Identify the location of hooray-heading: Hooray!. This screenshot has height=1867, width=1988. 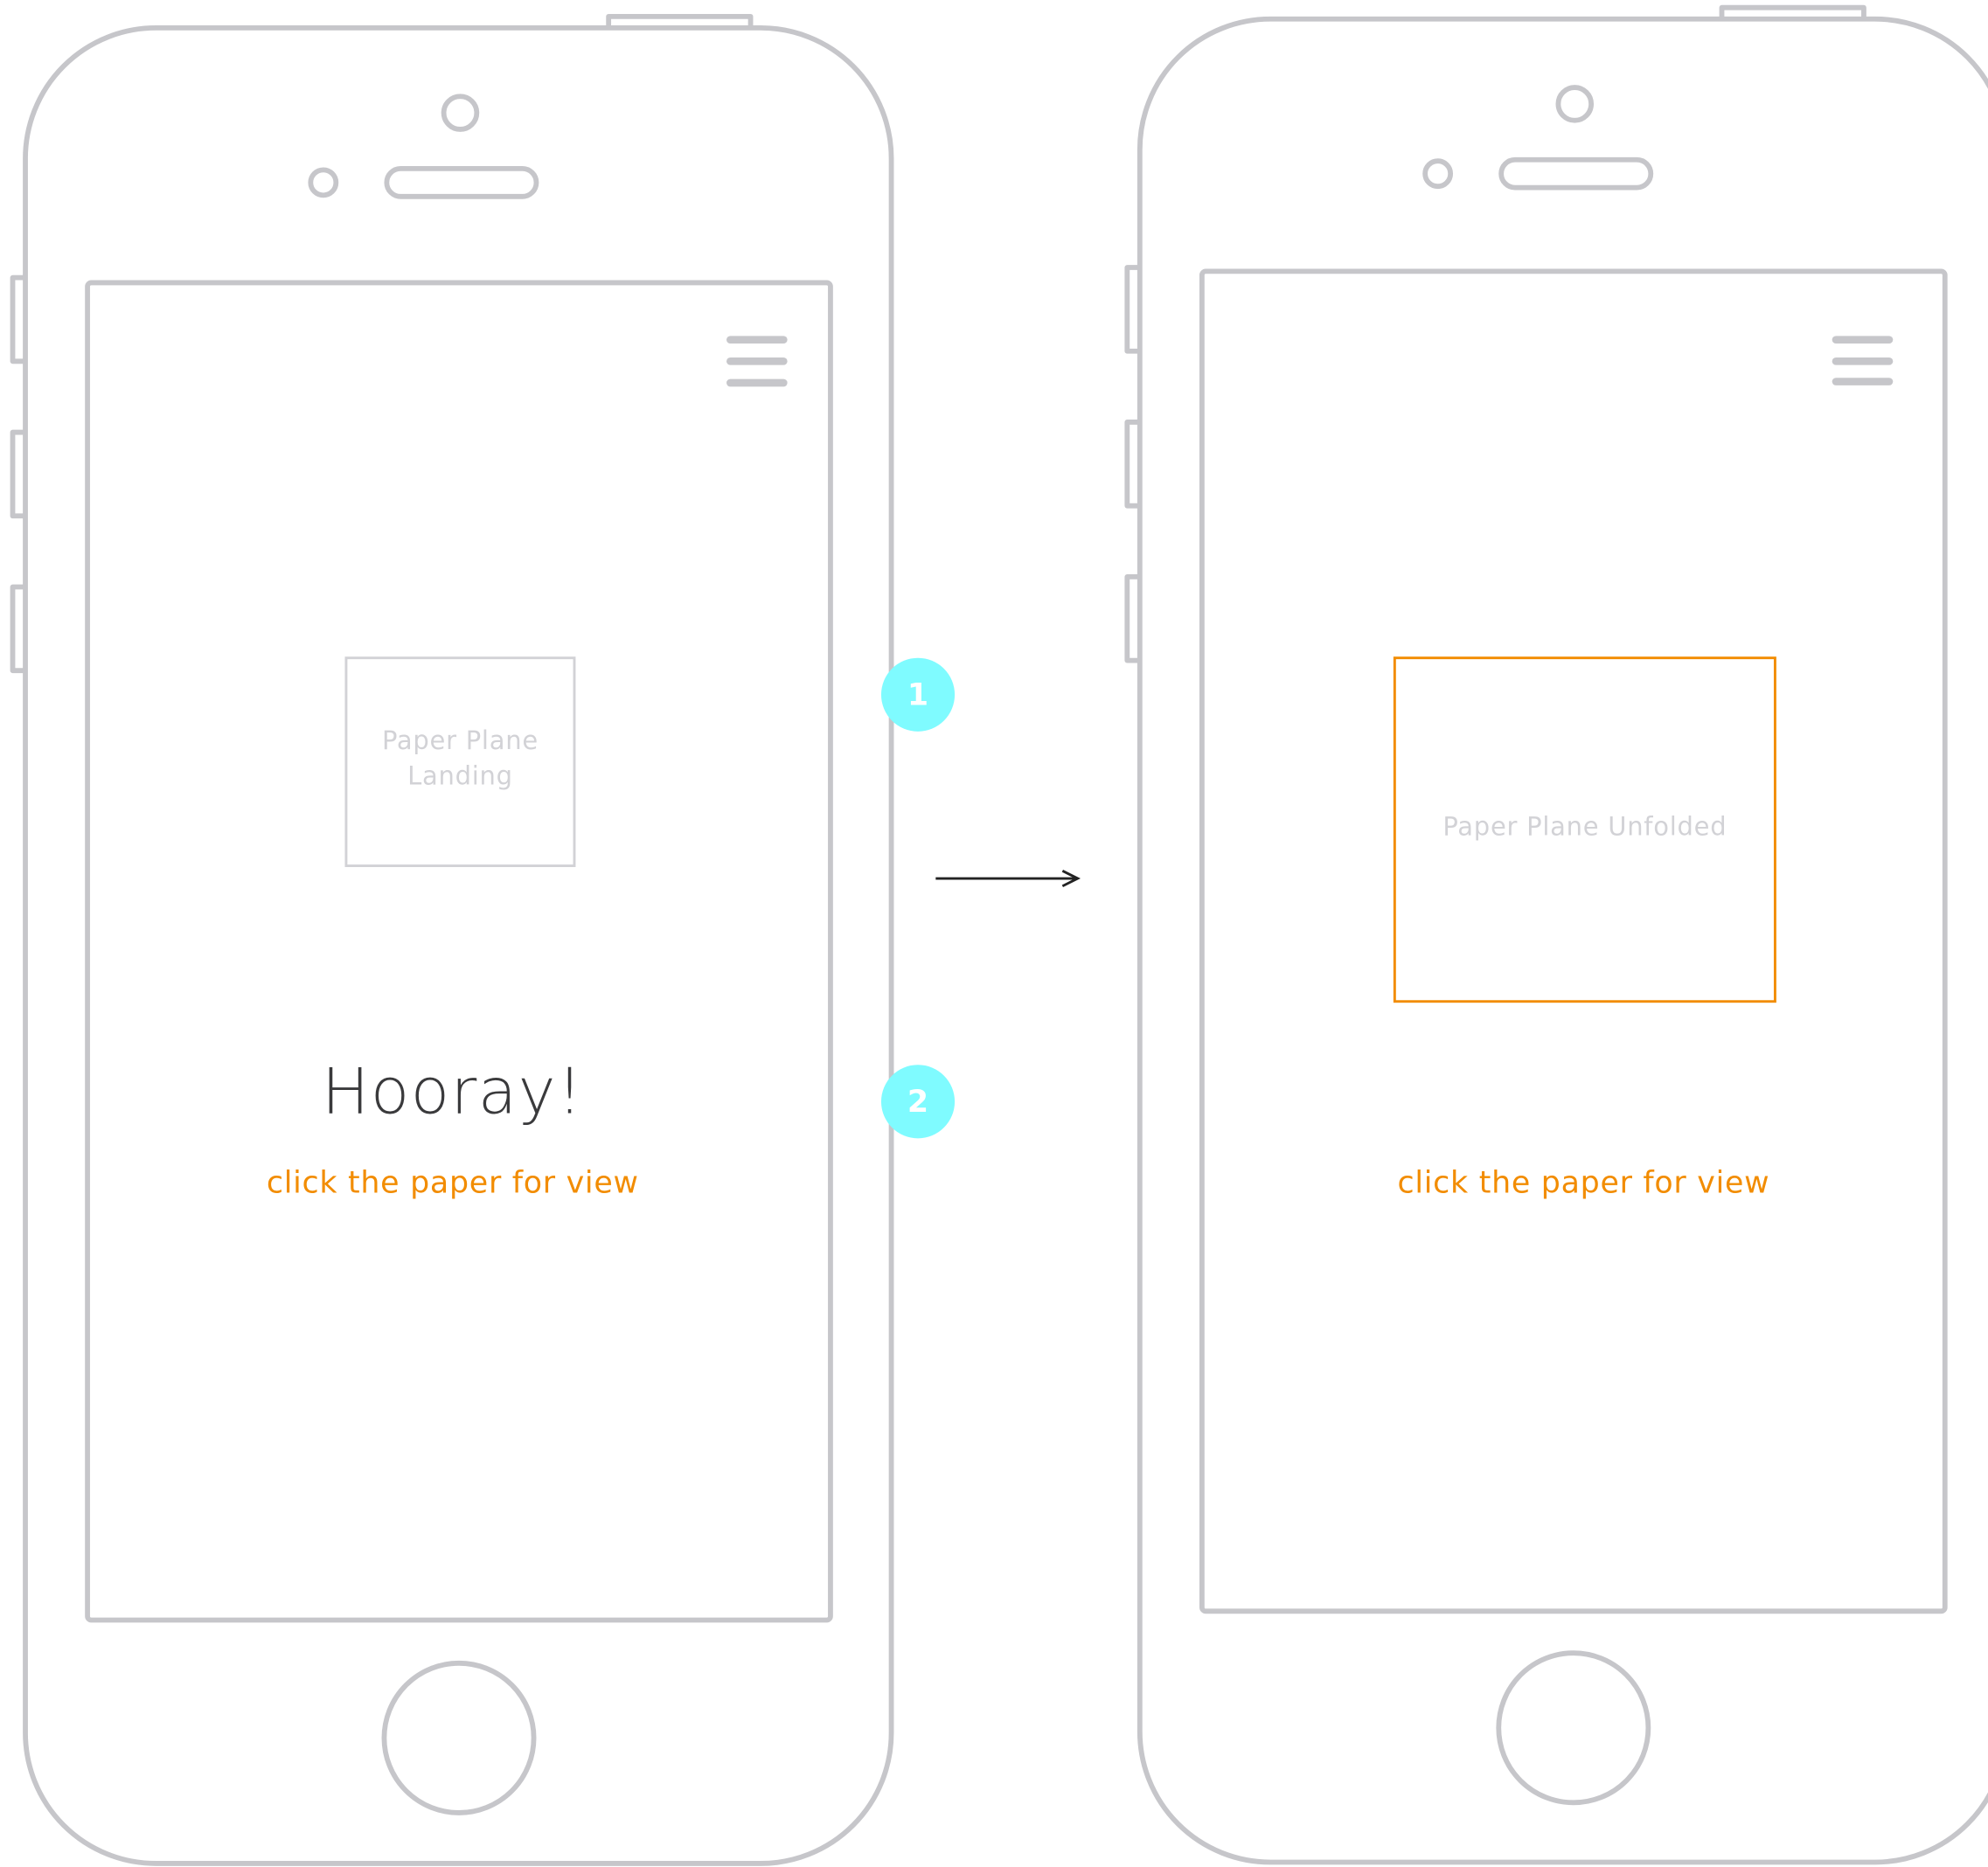
(453, 1091).